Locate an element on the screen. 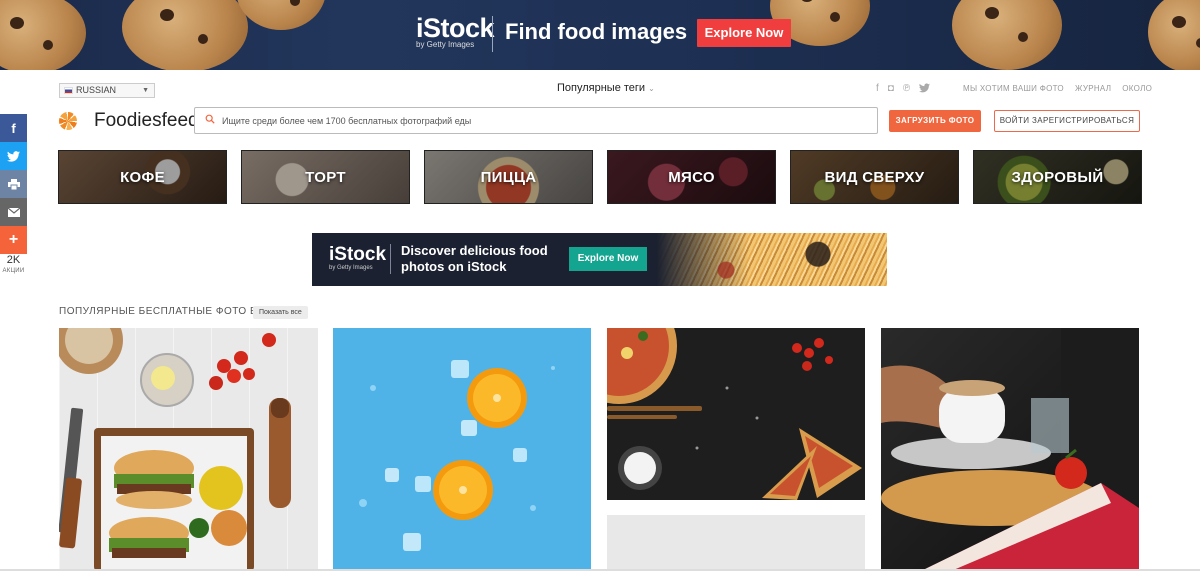 The image size is (1200, 571). category-label: ЗДОРОВЫЙ is located at coordinates (1057, 177).